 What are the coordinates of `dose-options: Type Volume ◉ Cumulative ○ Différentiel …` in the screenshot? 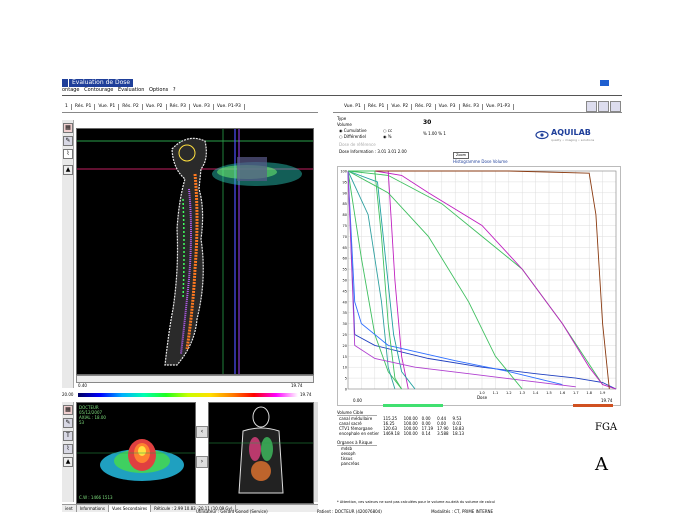 It's located at (427, 138).